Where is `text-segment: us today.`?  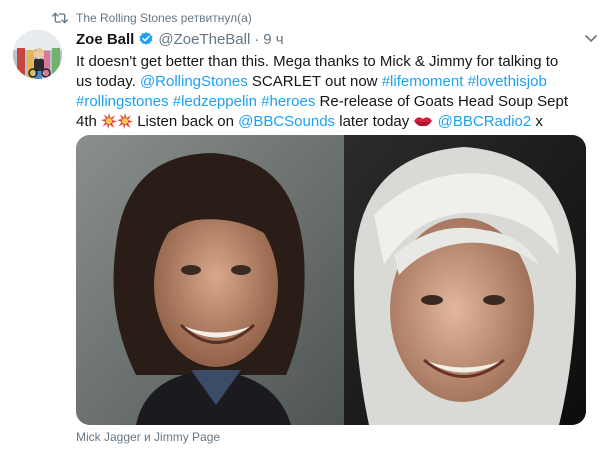 text-segment: us today. is located at coordinates (108, 81).